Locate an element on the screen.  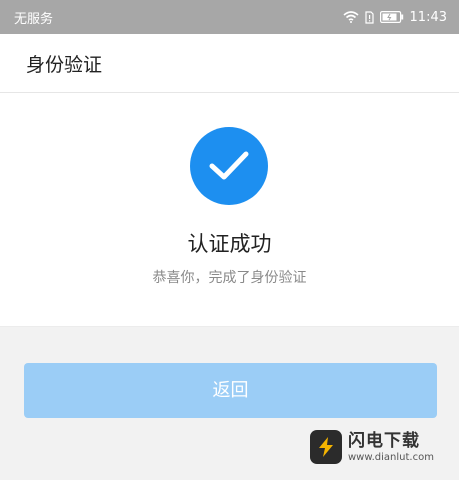
watermark: 闪电下载 www.dianlut.com is located at coordinates (382, 447).